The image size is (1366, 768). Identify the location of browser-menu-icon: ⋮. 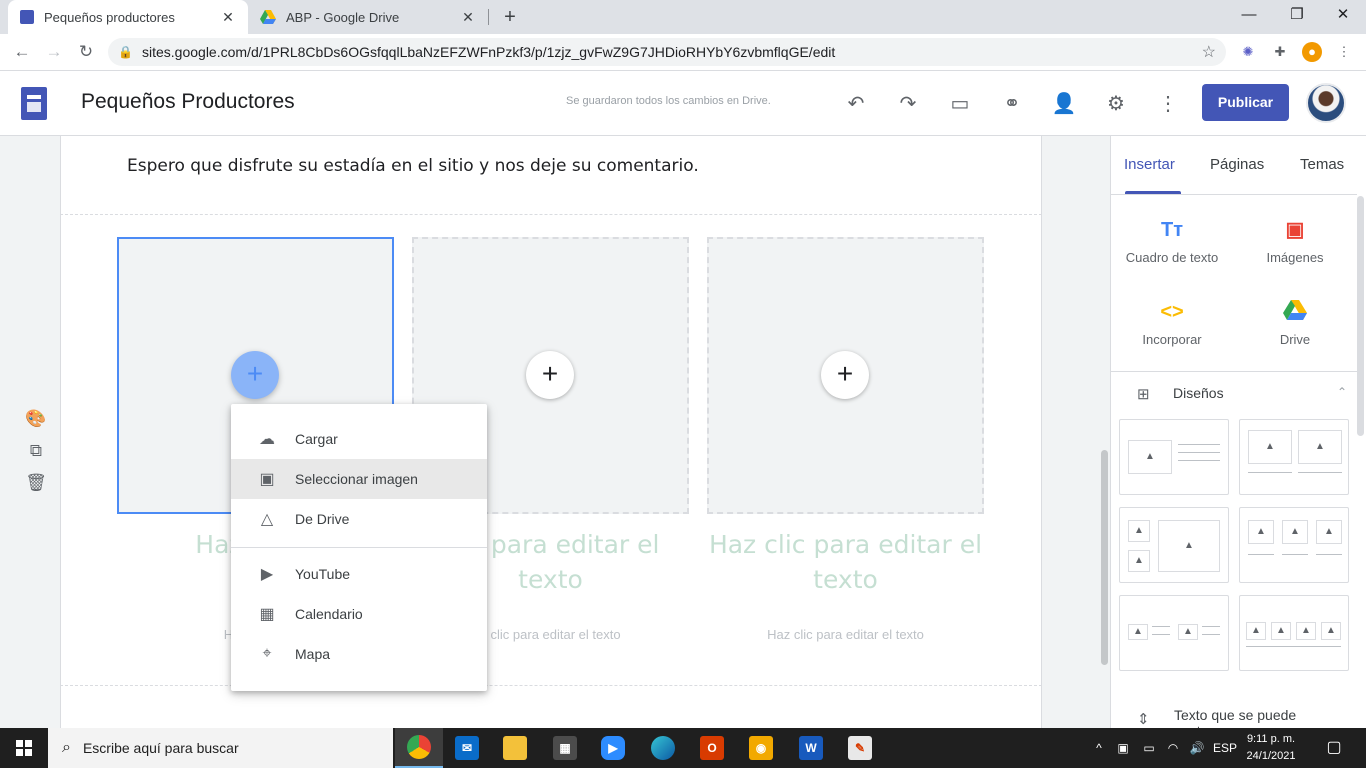
(1344, 52).